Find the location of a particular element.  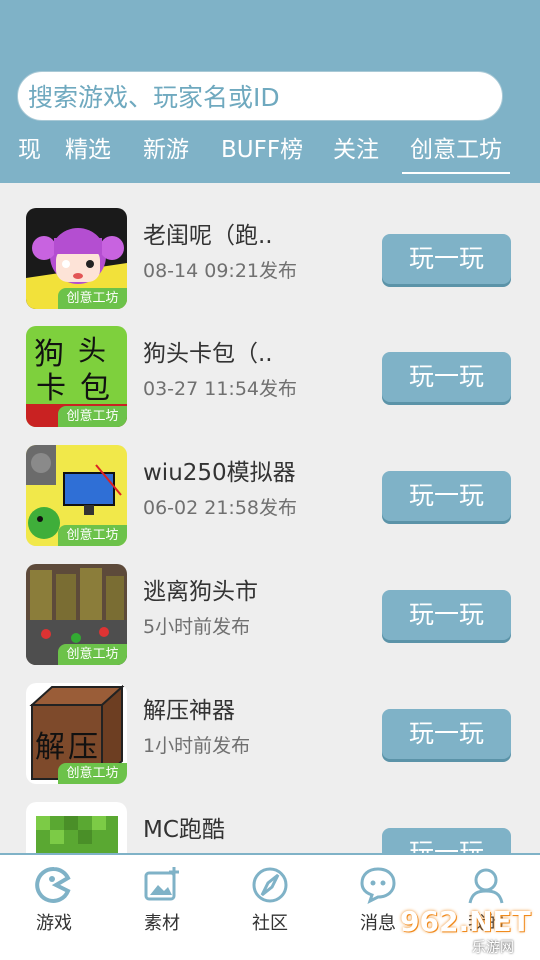

nav-item-community: 社区 is located at coordinates (270, 900).